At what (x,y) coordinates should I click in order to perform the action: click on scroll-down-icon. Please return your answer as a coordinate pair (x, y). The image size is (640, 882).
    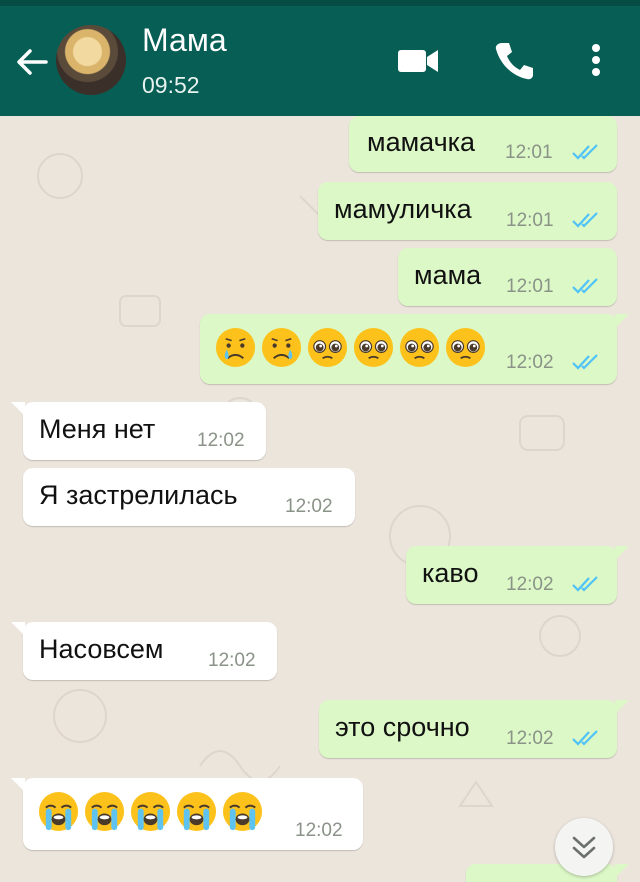
    Looking at the image, I should click on (584, 847).